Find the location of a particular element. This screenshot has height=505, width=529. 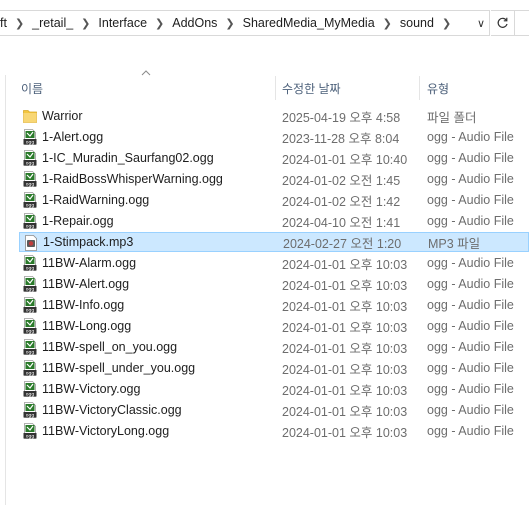

breadcrumb-ft: ft is located at coordinates (3, 23).